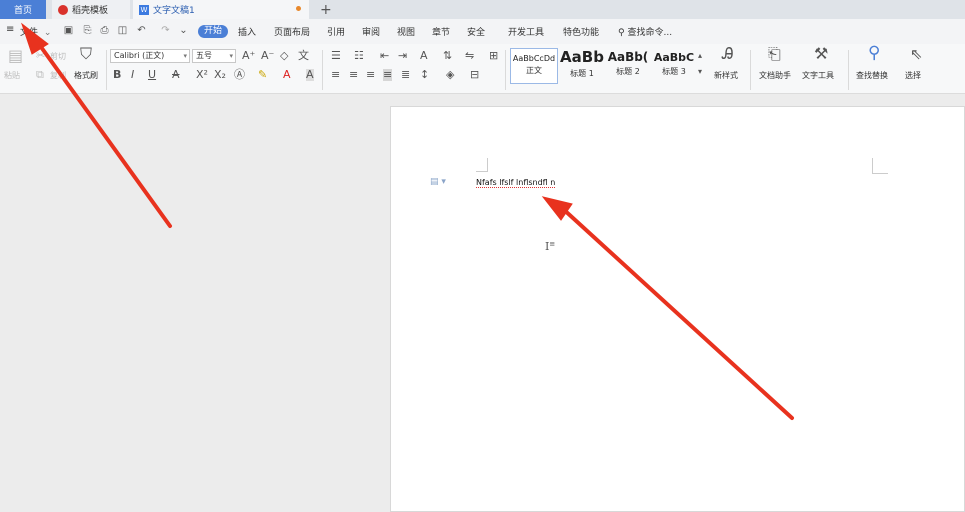 The width and height of the screenshot is (965, 512). Describe the element at coordinates (104, 31) in the screenshot. I see `print-icon: ⎙` at that location.